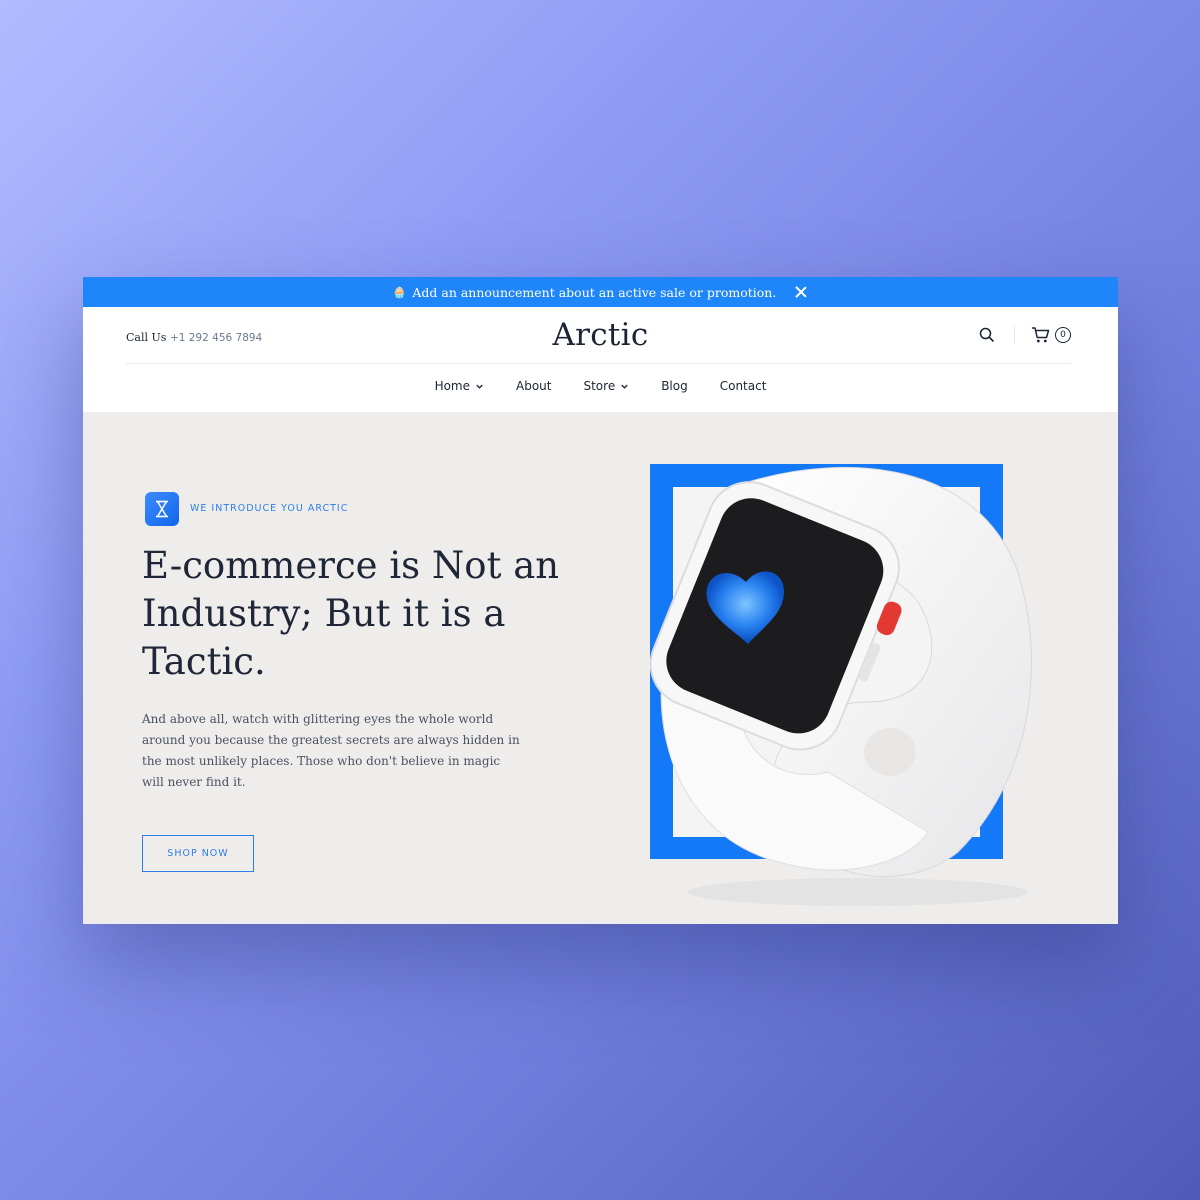  I want to click on nav-label: Store, so click(599, 386).